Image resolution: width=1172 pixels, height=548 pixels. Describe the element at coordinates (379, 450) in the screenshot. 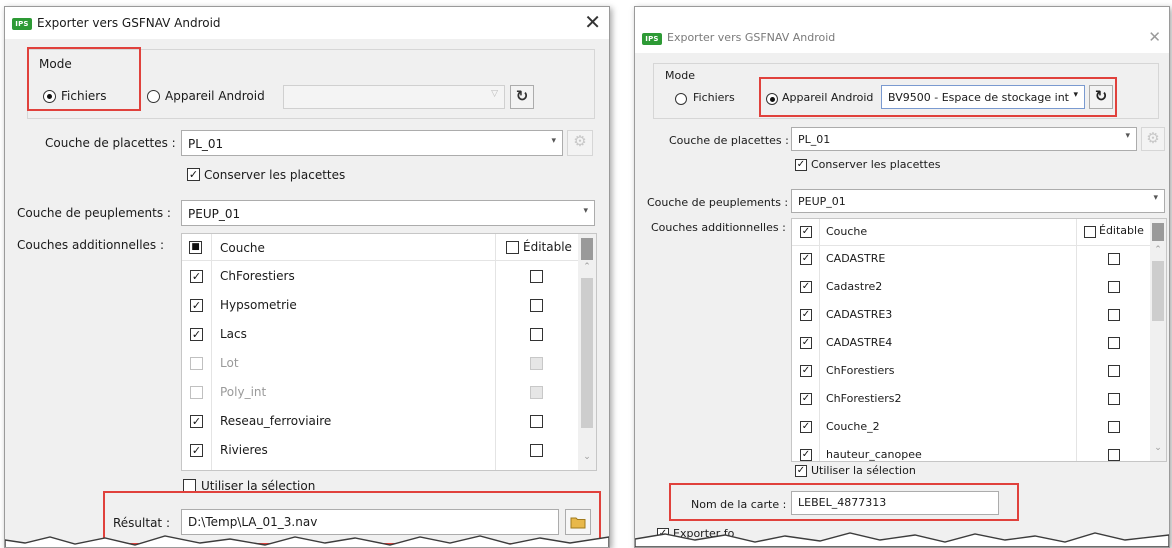

I see `table-row: ✓ Rivieres` at that location.